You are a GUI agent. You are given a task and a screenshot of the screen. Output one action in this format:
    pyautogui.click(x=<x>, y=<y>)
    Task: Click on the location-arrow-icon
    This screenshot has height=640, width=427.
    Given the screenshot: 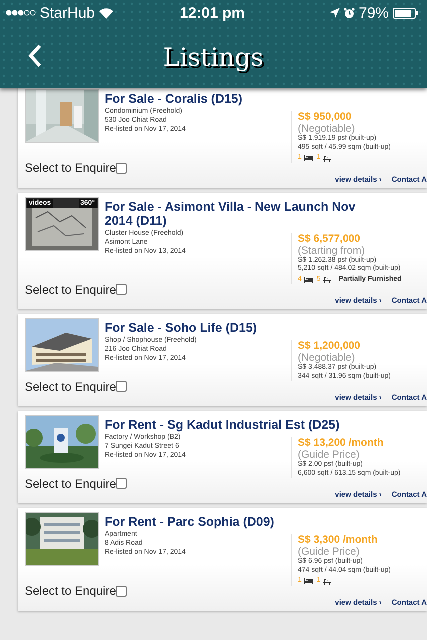 What is the action you would take?
    pyautogui.click(x=335, y=13)
    